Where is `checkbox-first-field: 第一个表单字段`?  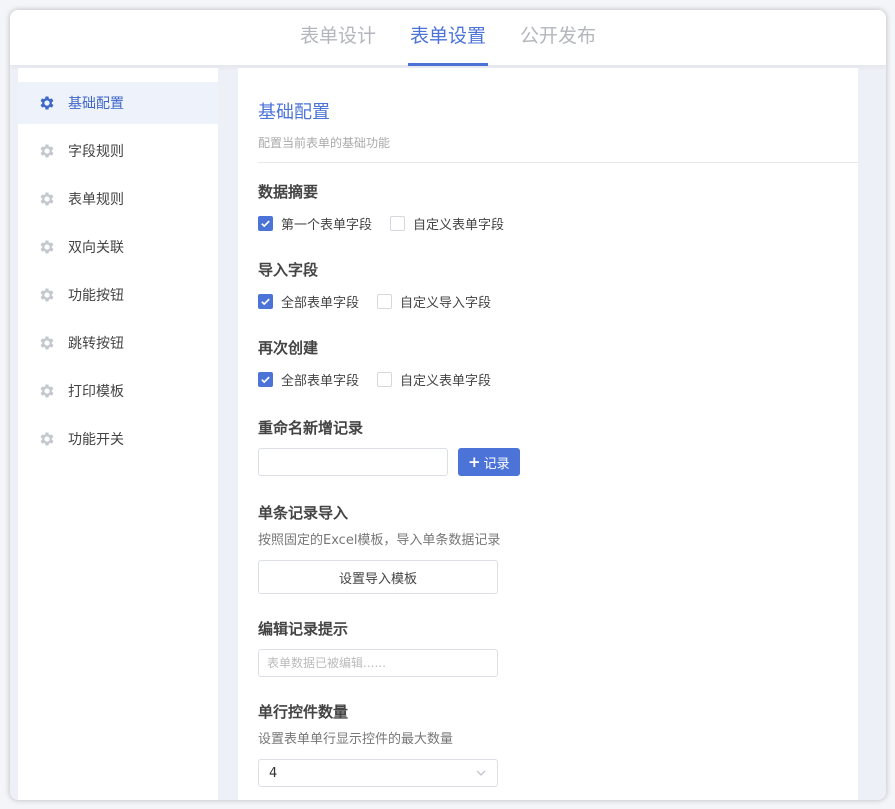
checkbox-first-field: 第一个表单字段 is located at coordinates (315, 223).